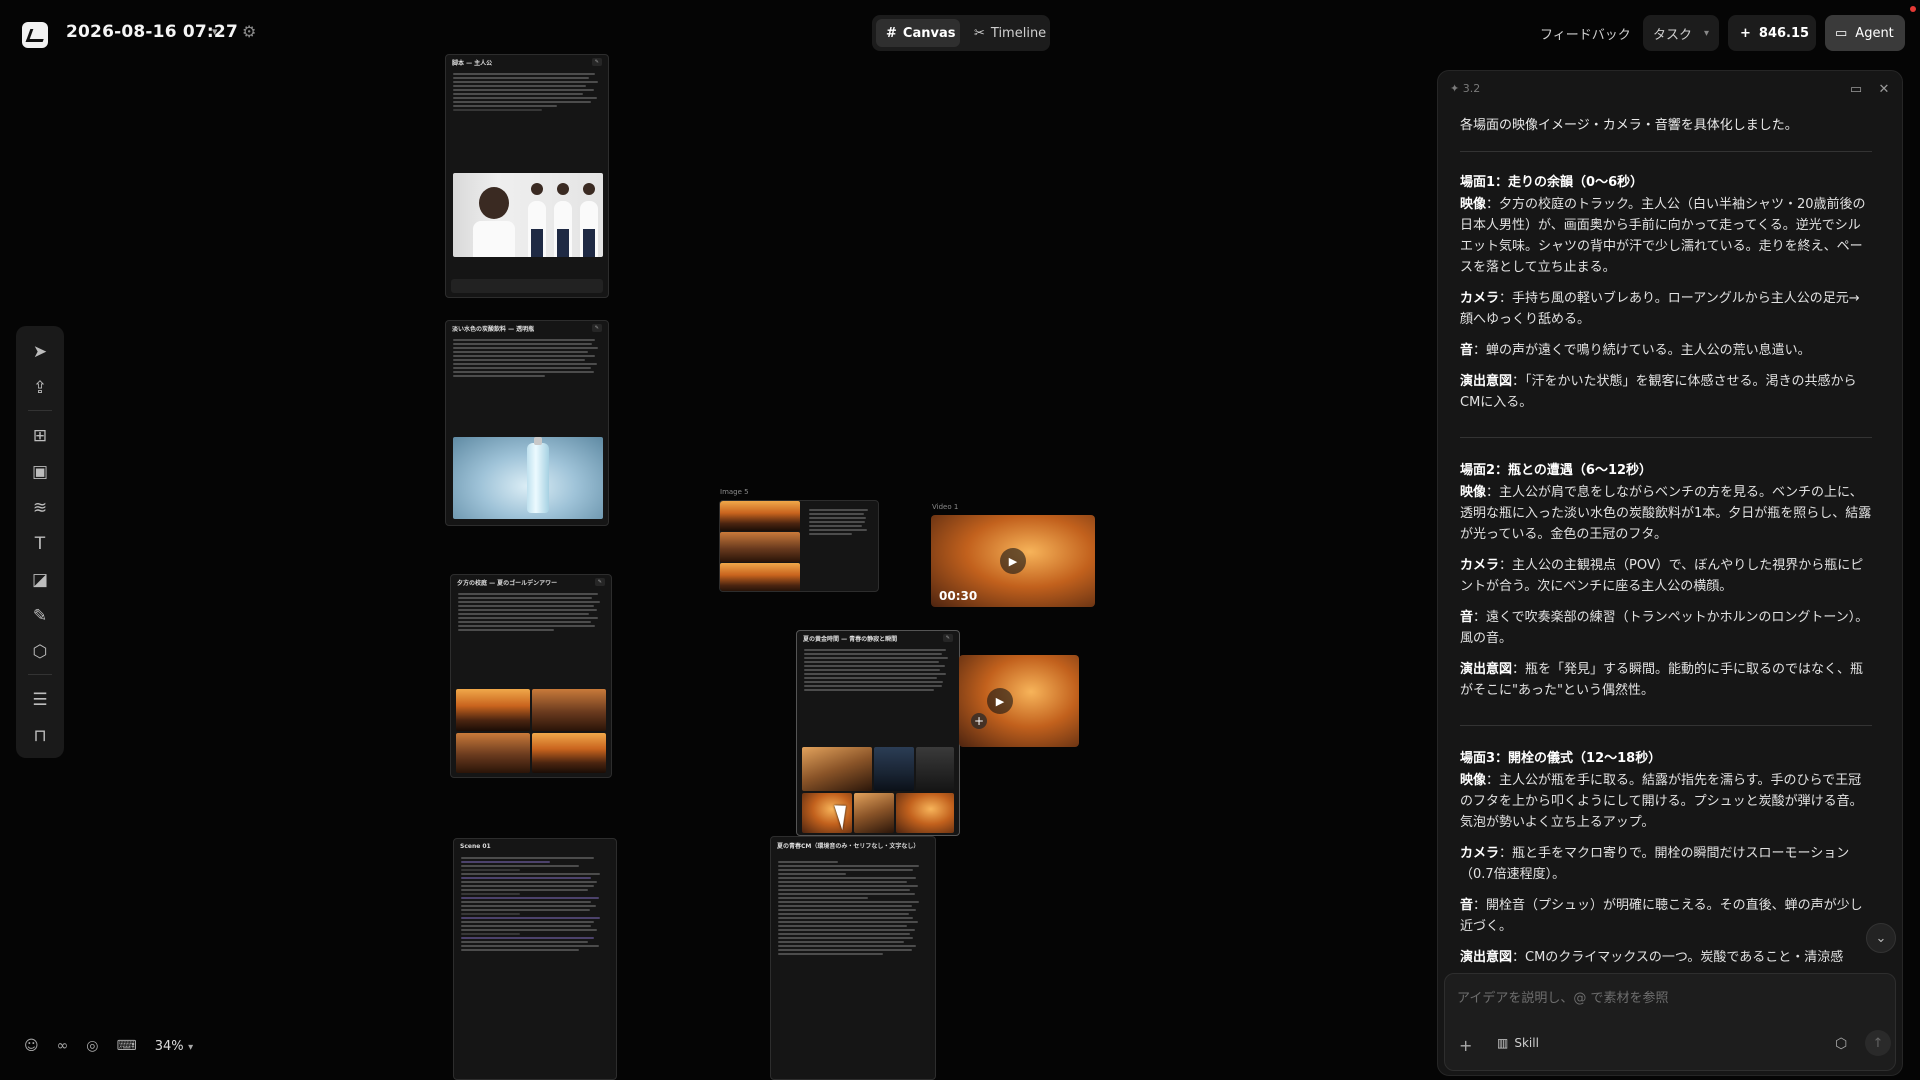 The height and width of the screenshot is (1080, 1920). What do you see at coordinates (853, 958) in the screenshot?
I see `canvas-node-cm-script: 夏の青春CM（環境音のみ・セリフなし・文字なし）` at bounding box center [853, 958].